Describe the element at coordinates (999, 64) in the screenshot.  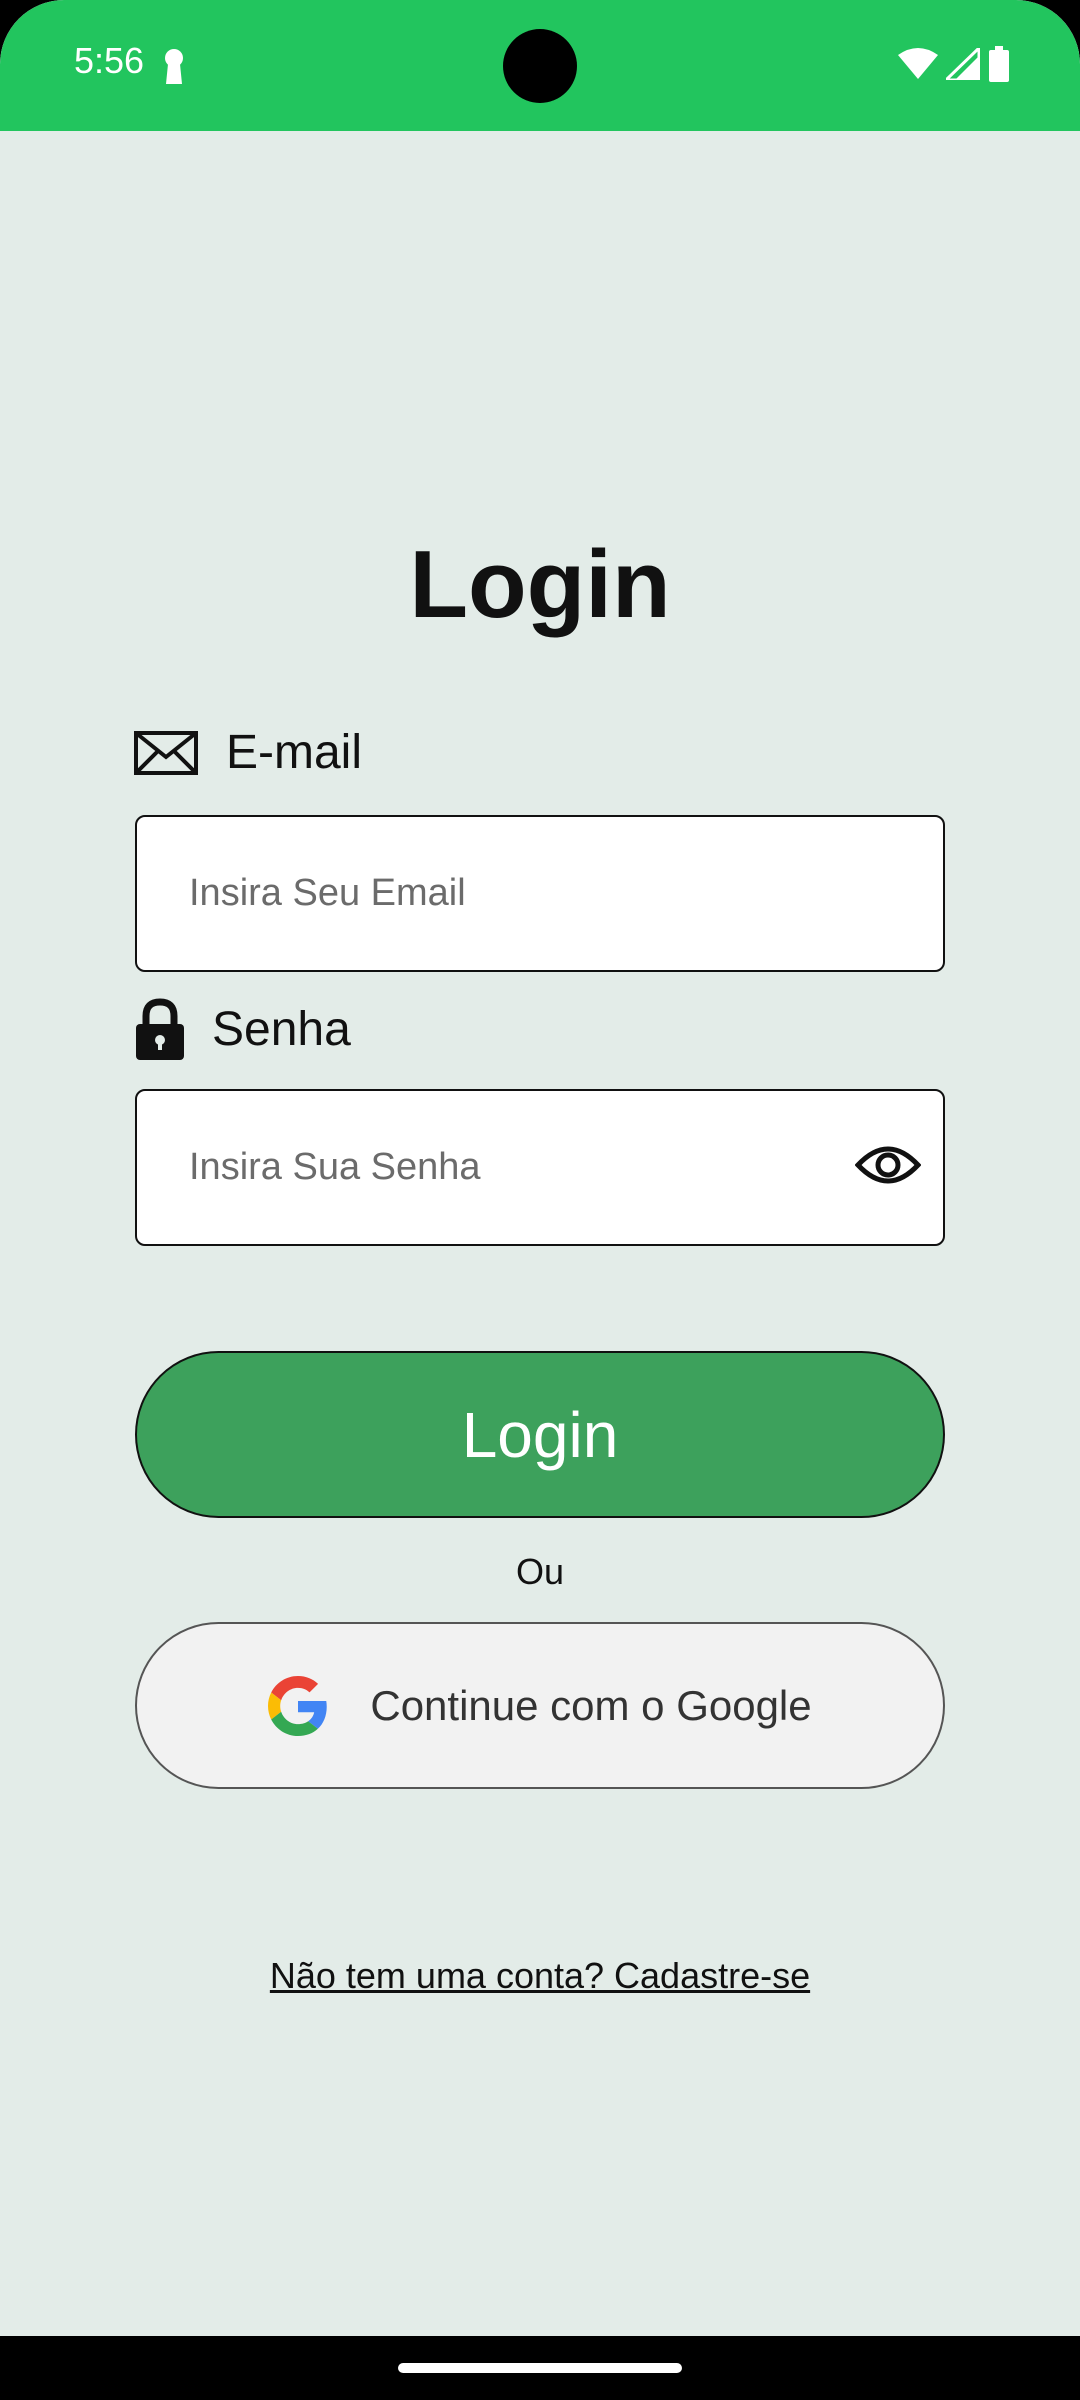
I see `battery-icon` at that location.